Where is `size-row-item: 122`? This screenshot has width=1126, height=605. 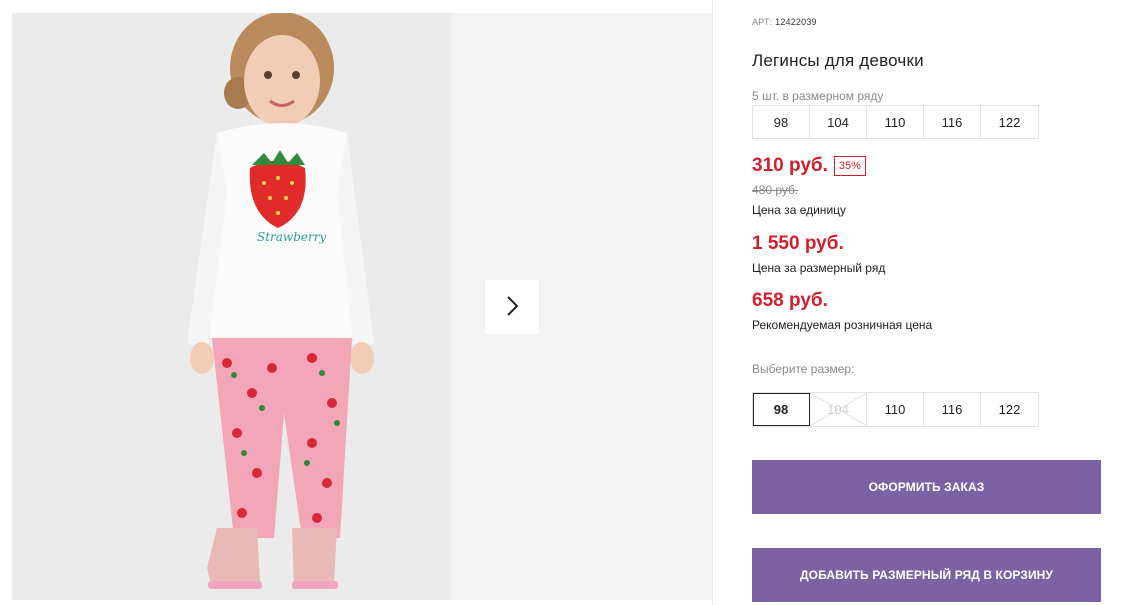 size-row-item: 122 is located at coordinates (1009, 122).